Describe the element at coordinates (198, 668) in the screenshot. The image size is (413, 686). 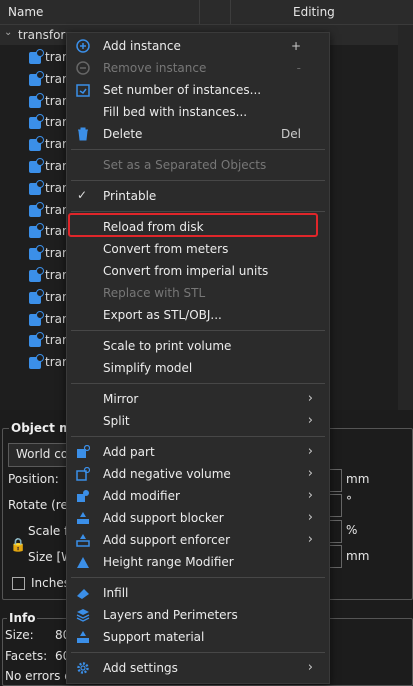
I see `menu-add-settings: Add settings ›` at that location.